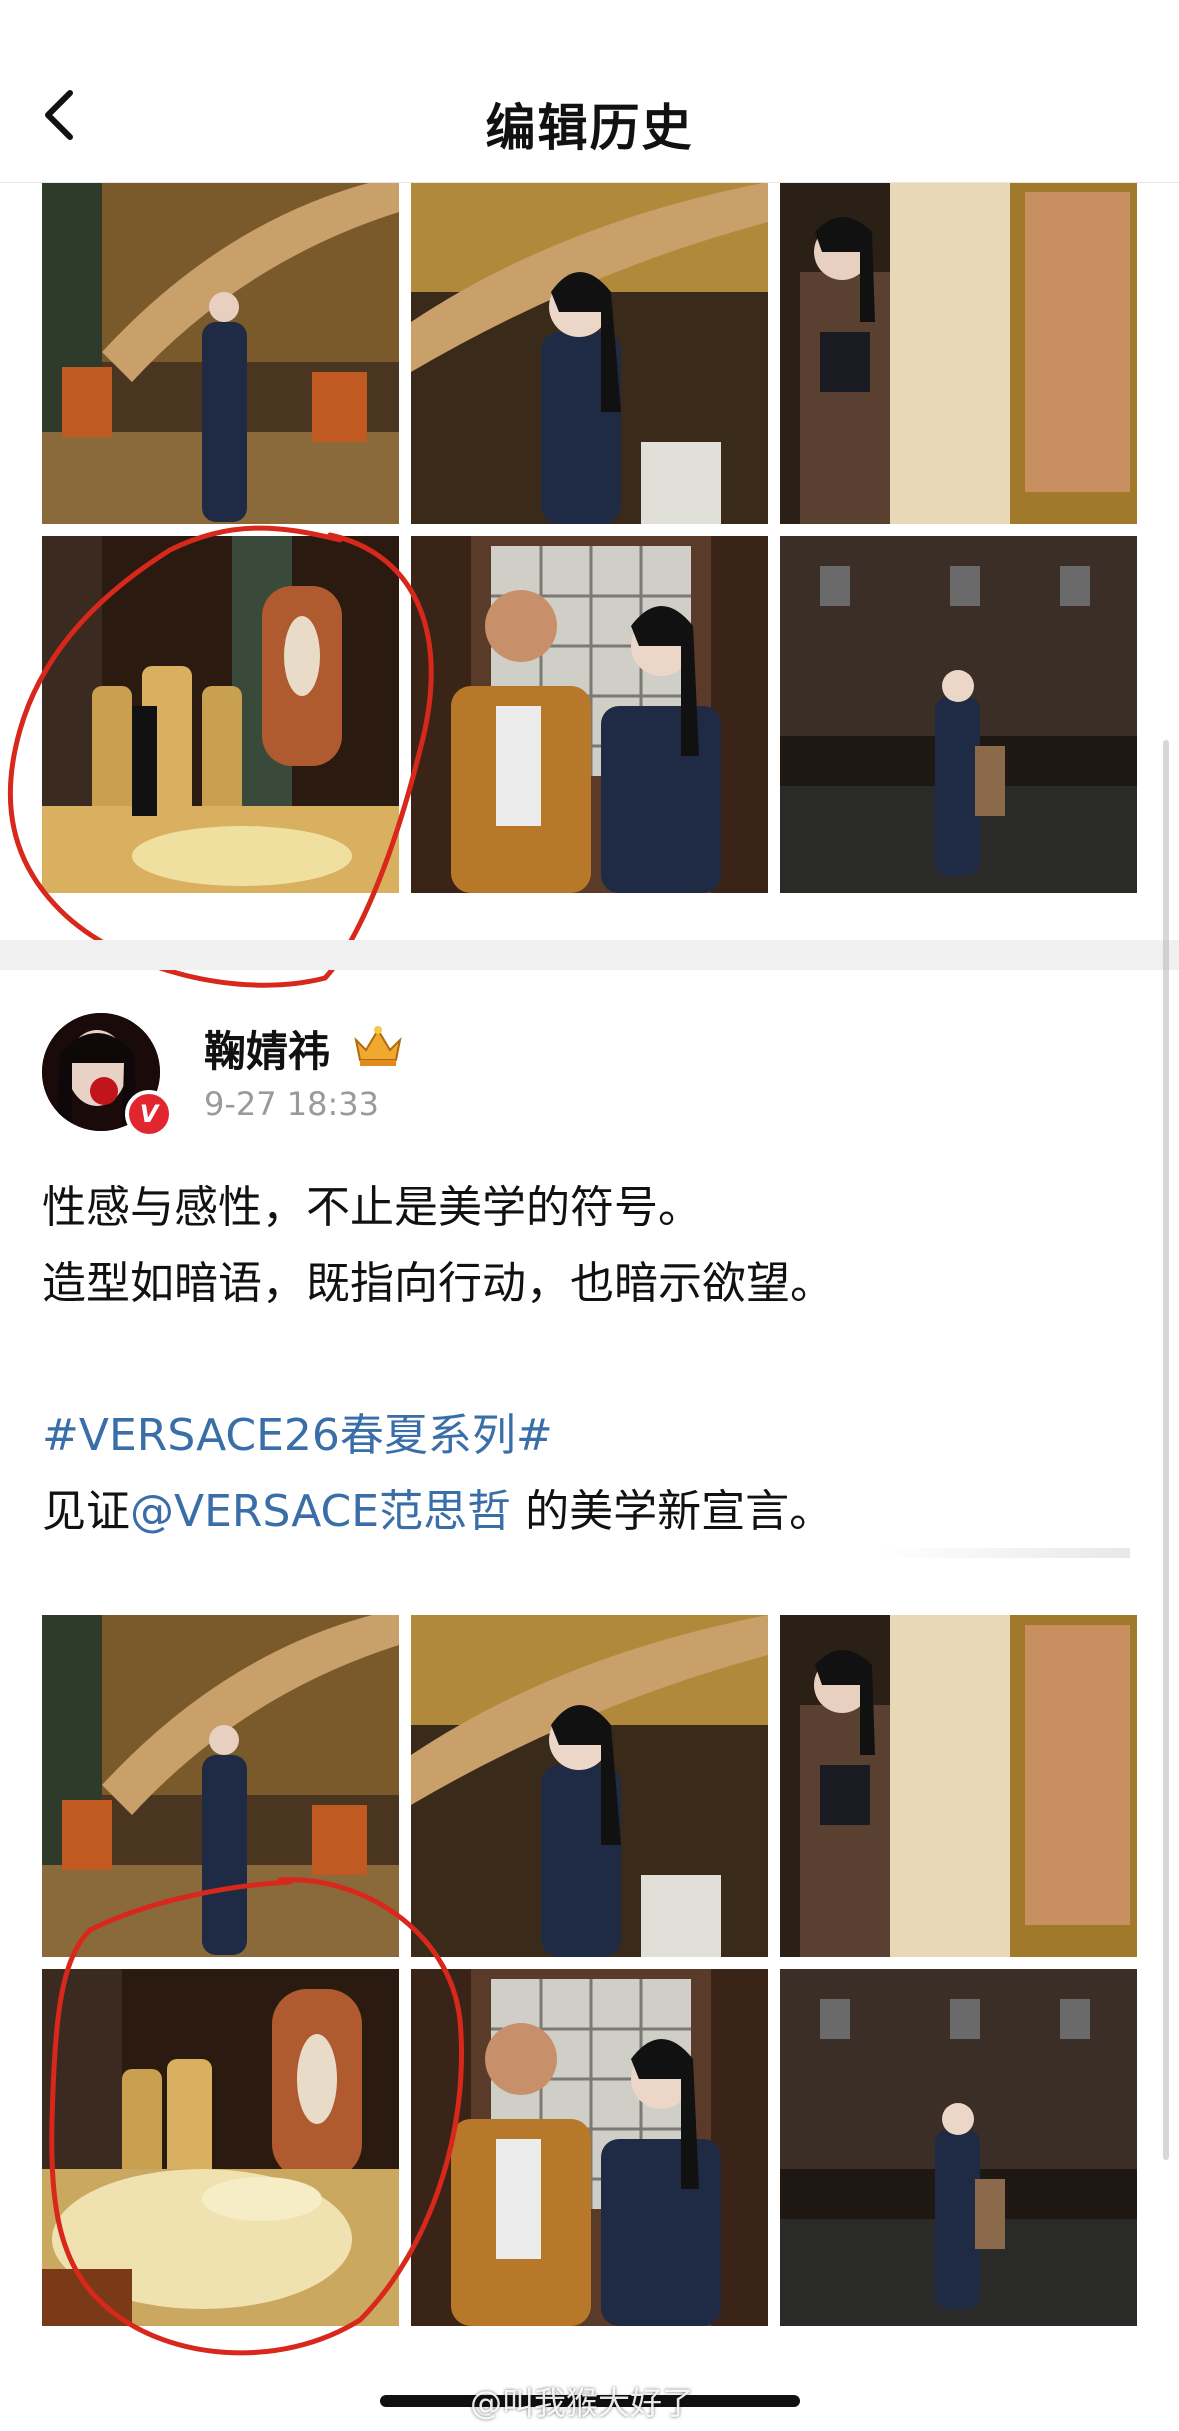 Image resolution: width=1179 pixels, height=2431 pixels. What do you see at coordinates (86, 1511) in the screenshot?
I see `post-line-4-prefix: 见证` at bounding box center [86, 1511].